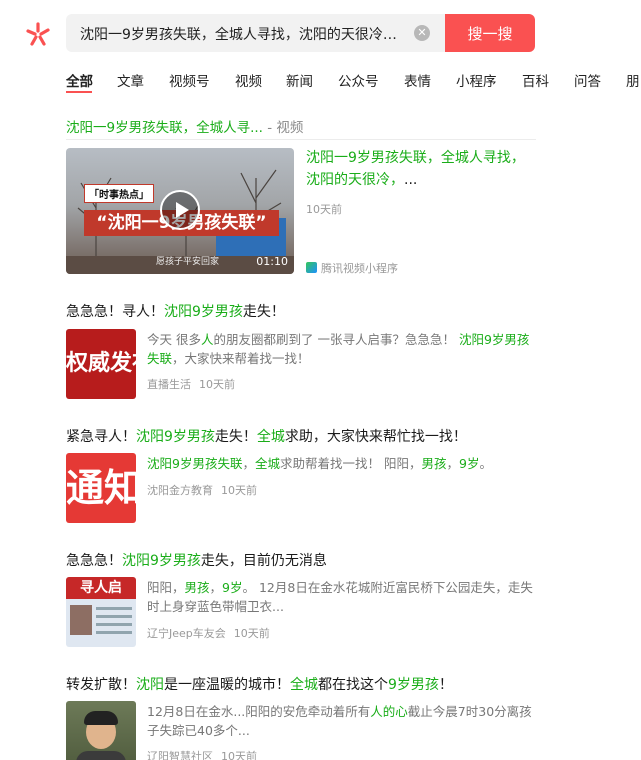 The height and width of the screenshot is (760, 641). Describe the element at coordinates (94, 561) in the screenshot. I see `text-segment: 急急急！` at that location.